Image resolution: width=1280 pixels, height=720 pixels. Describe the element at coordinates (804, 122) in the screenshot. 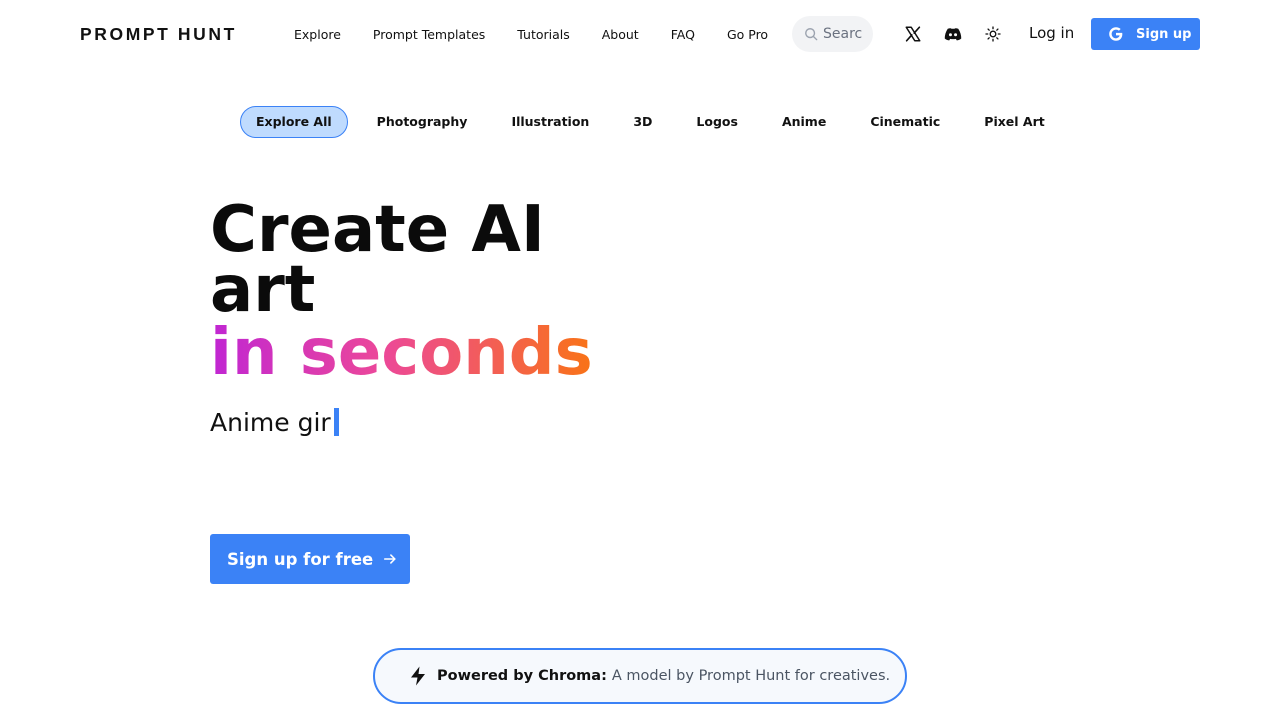

I see `category-anime: Anime` at that location.